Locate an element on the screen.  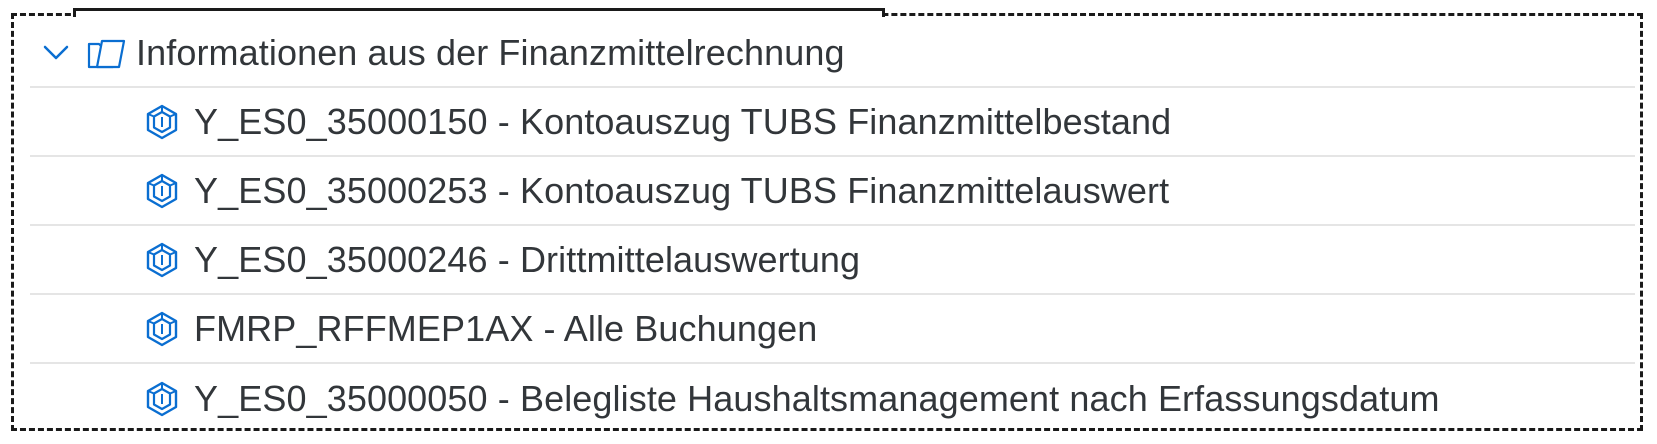
chevron-down-icon is located at coordinates (56, 53).